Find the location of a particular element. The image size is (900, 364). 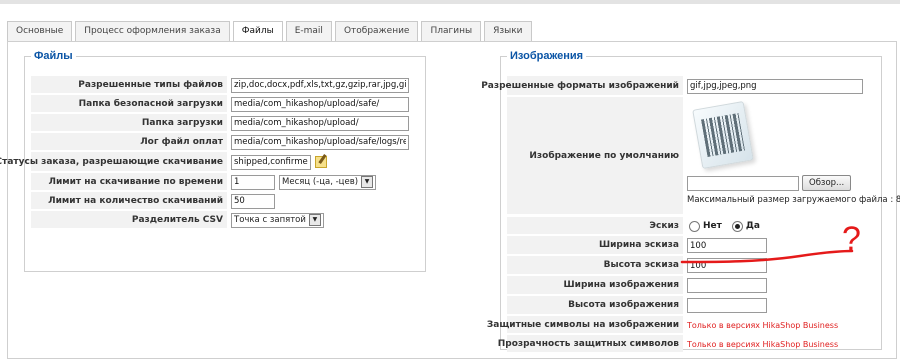

tab-languages: Языки is located at coordinates (508, 31).